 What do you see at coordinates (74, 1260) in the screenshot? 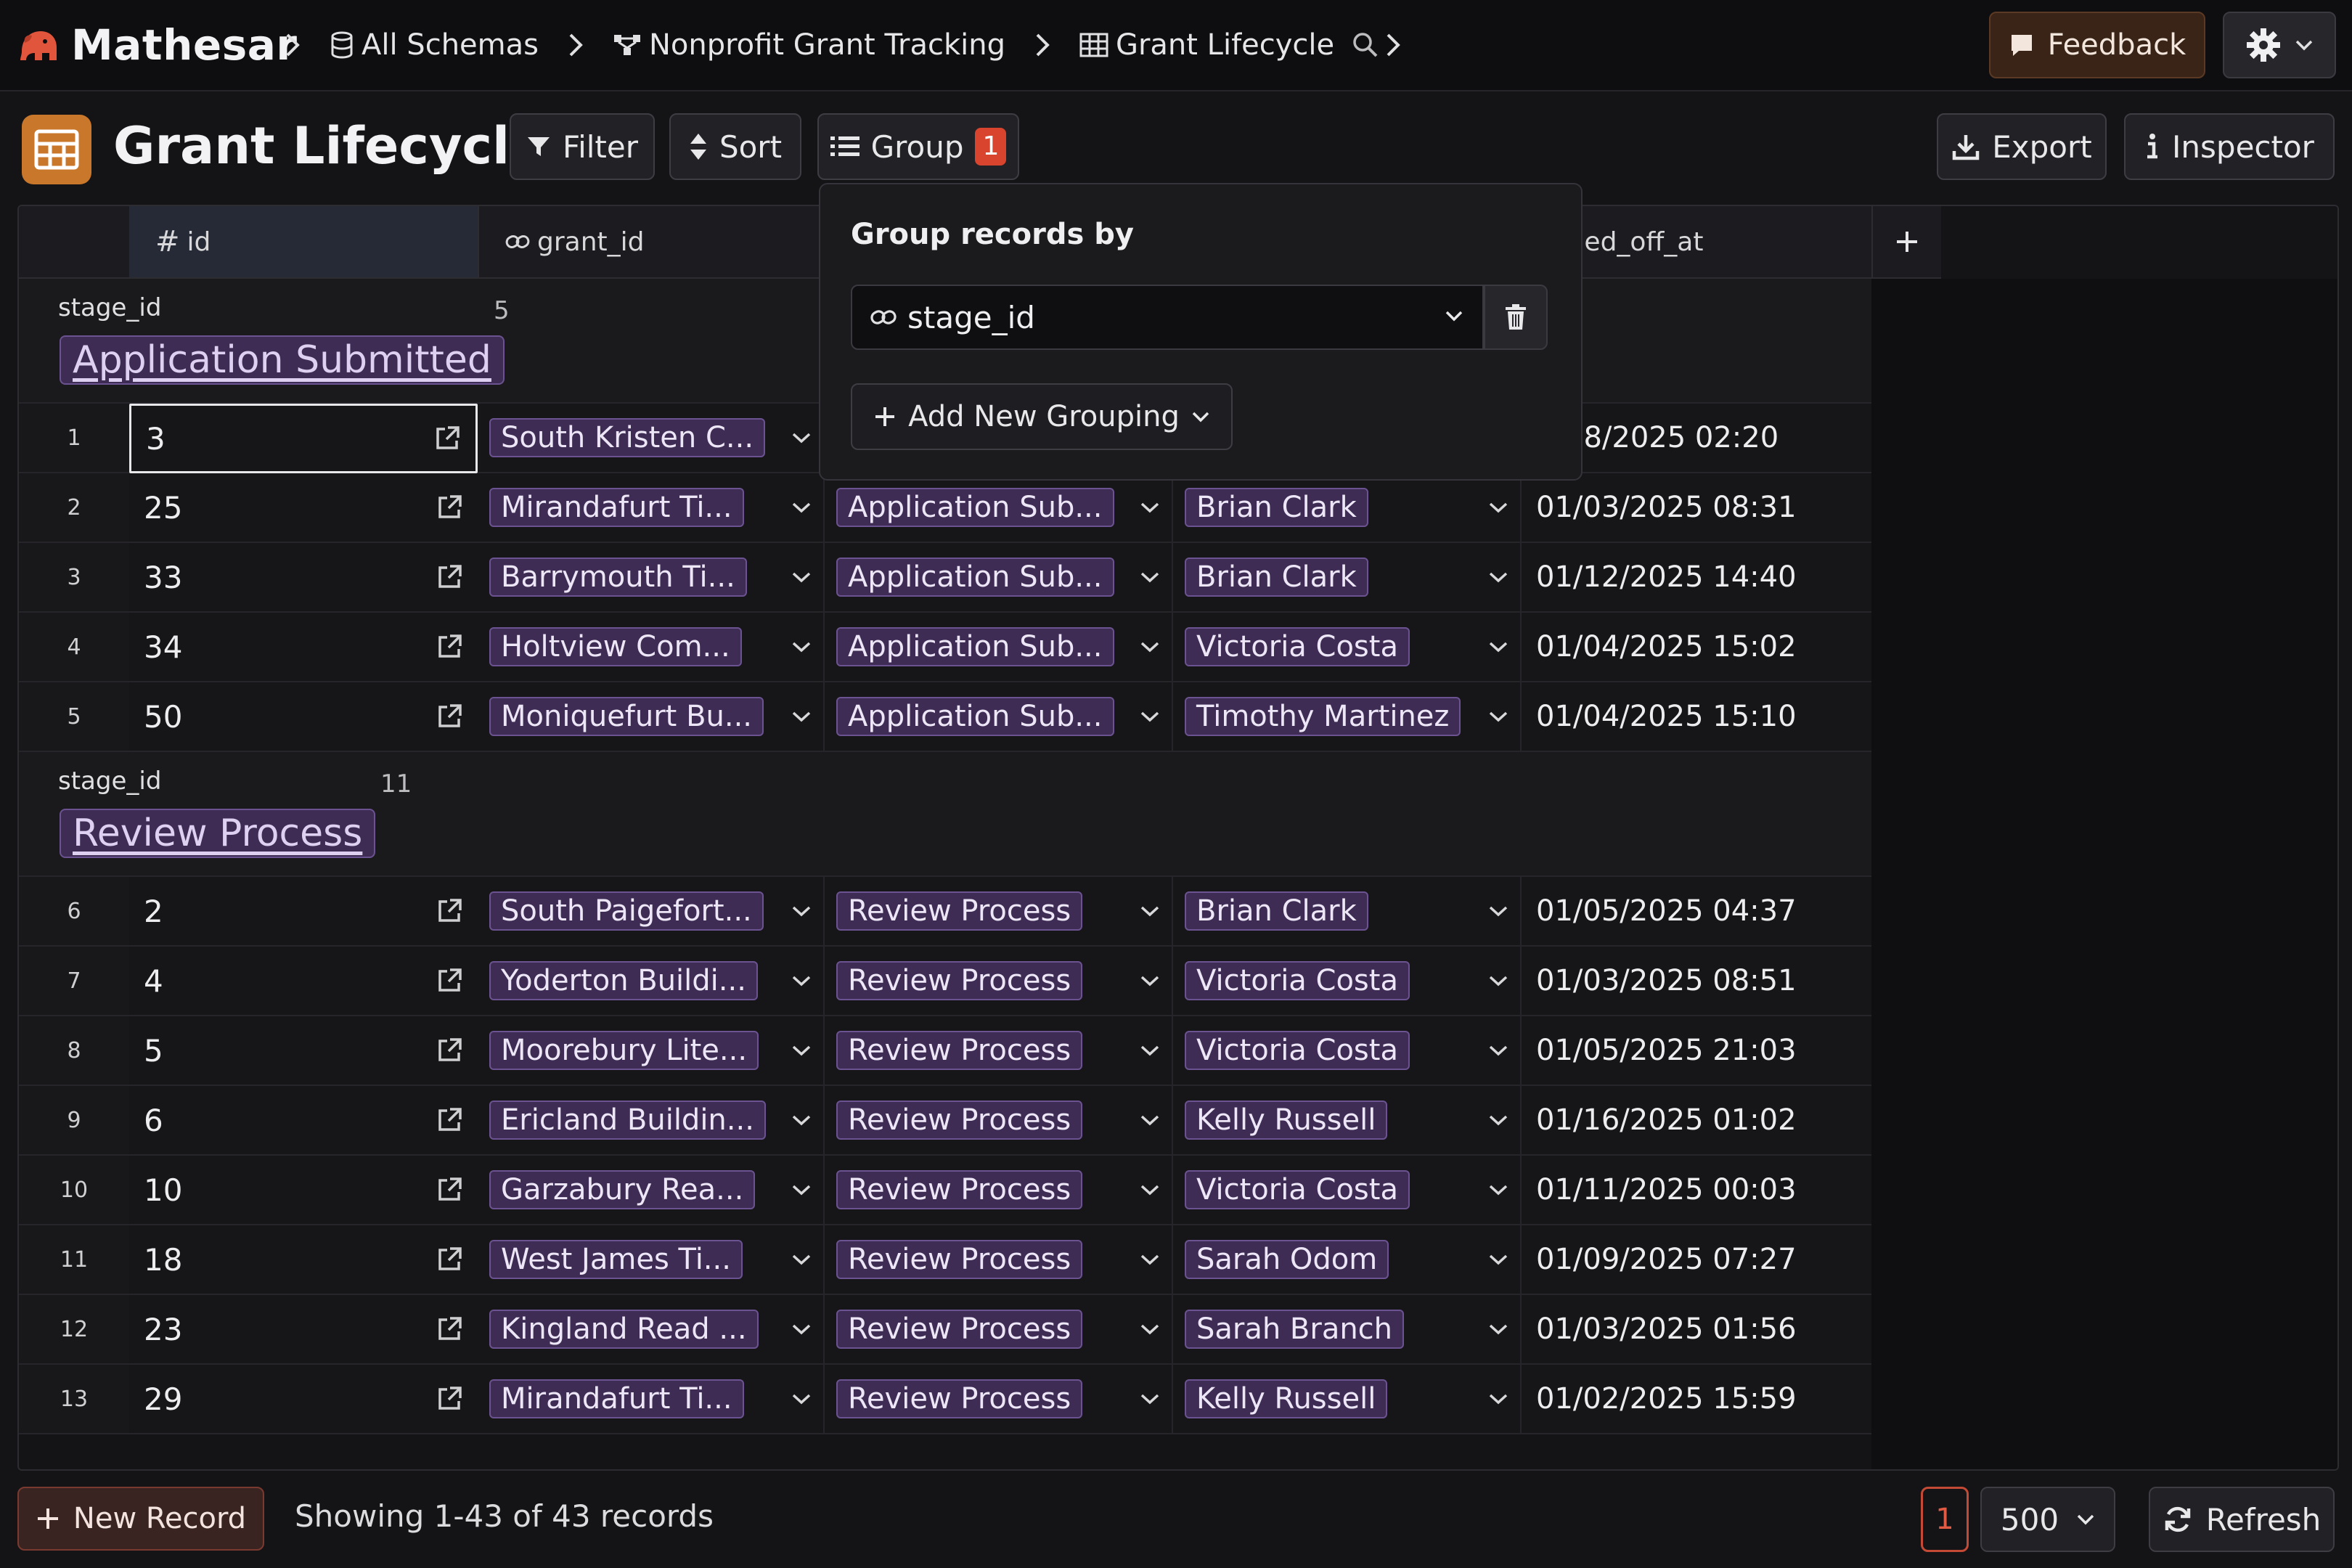
I see `row-number: 11` at bounding box center [74, 1260].